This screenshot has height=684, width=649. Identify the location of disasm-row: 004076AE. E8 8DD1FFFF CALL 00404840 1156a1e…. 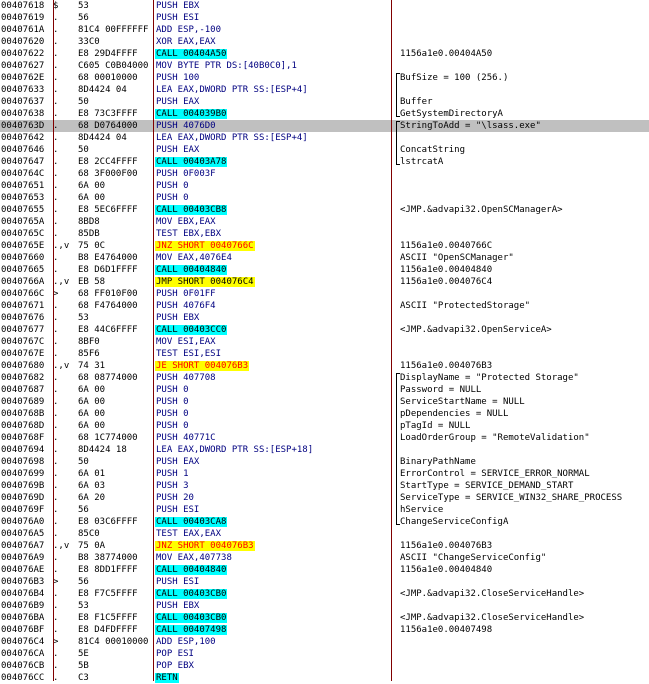
(324, 570).